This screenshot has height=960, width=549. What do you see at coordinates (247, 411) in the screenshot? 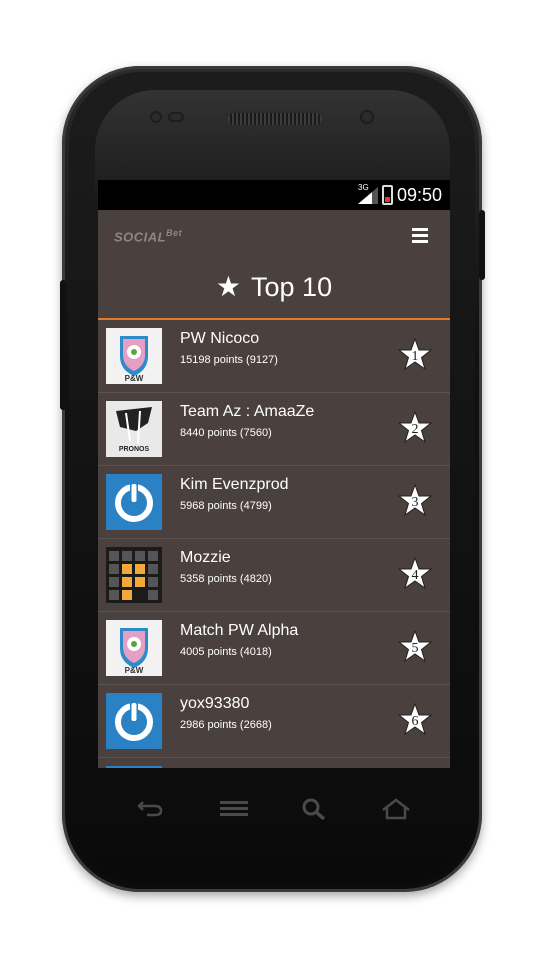
I see `player-name: Team Az : AmaaZe` at bounding box center [247, 411].